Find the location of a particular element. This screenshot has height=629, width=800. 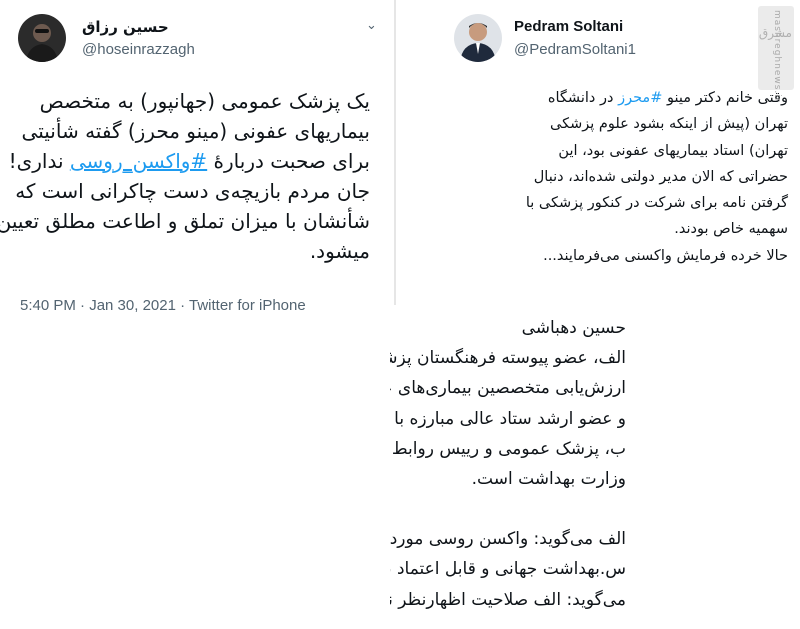

tweet-line: گرفتن نامه برای شرکت در کنکور پزشکی با is located at coordinates (656, 203).